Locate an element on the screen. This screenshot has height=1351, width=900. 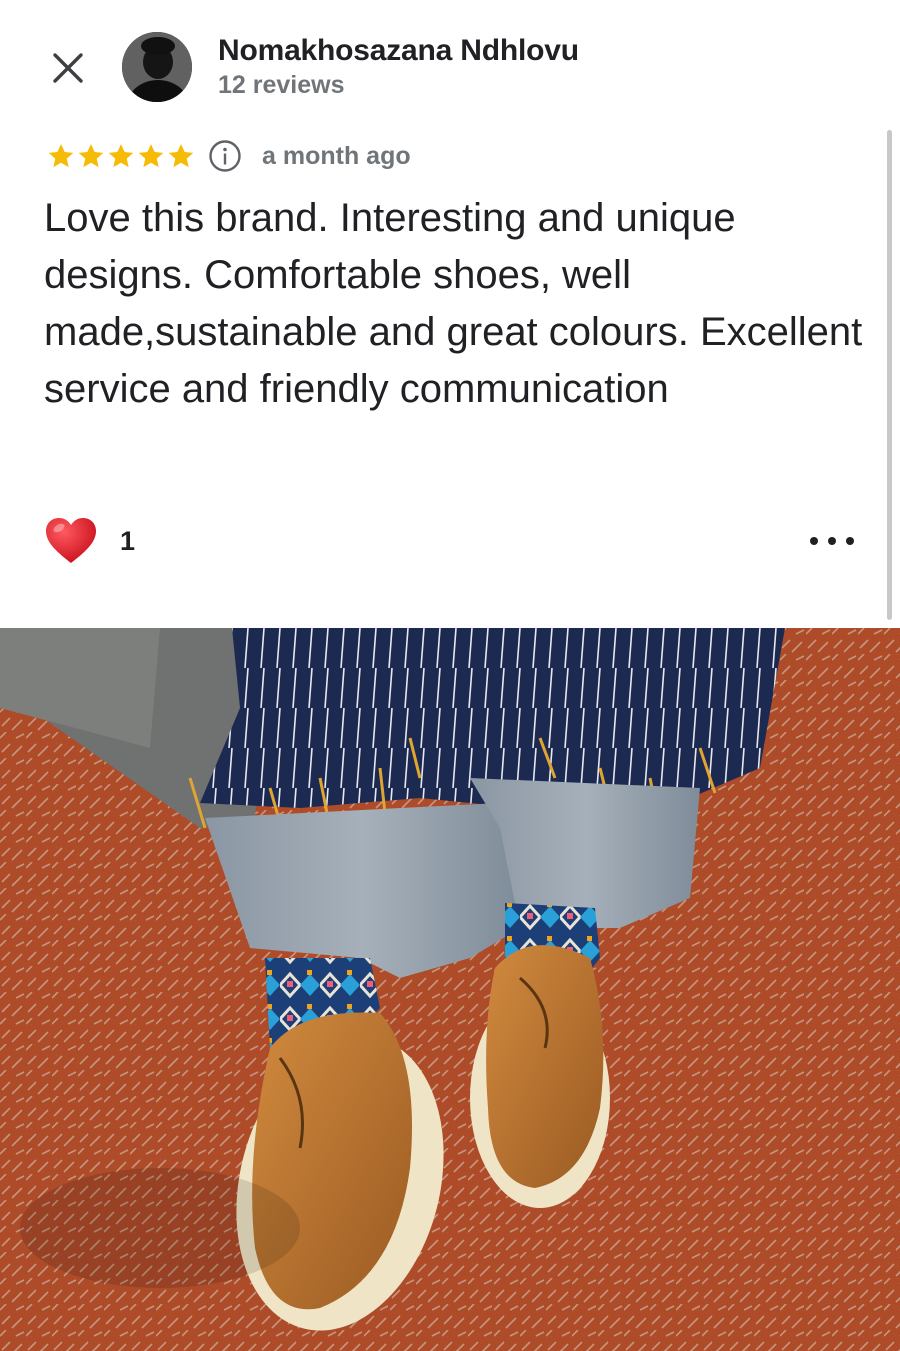
review-count: 12 reviews is located at coordinates (281, 85).